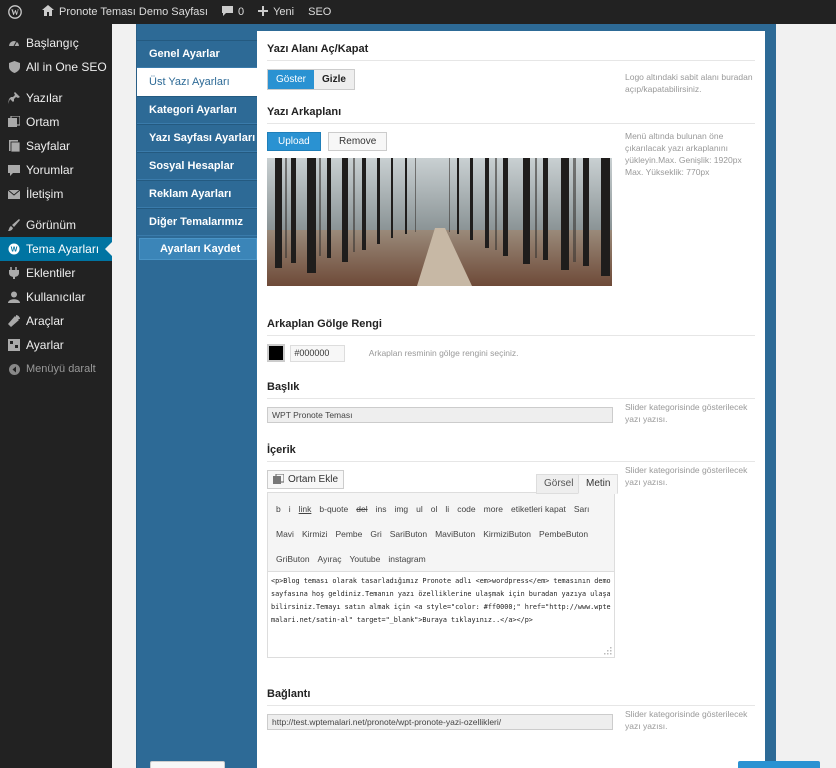 This screenshot has width=836, height=768. I want to click on quicktag-button: code, so click(466, 509).